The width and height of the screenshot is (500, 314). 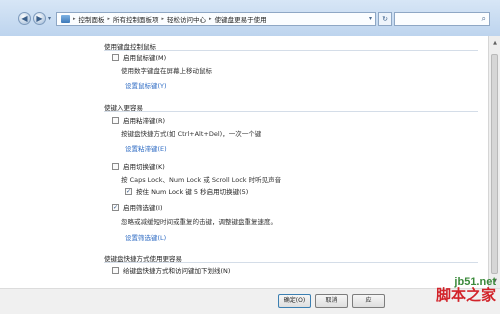 What do you see at coordinates (145, 58) in the screenshot?
I see `mouse-keys-label: 启用鼠标键(M)` at bounding box center [145, 58].